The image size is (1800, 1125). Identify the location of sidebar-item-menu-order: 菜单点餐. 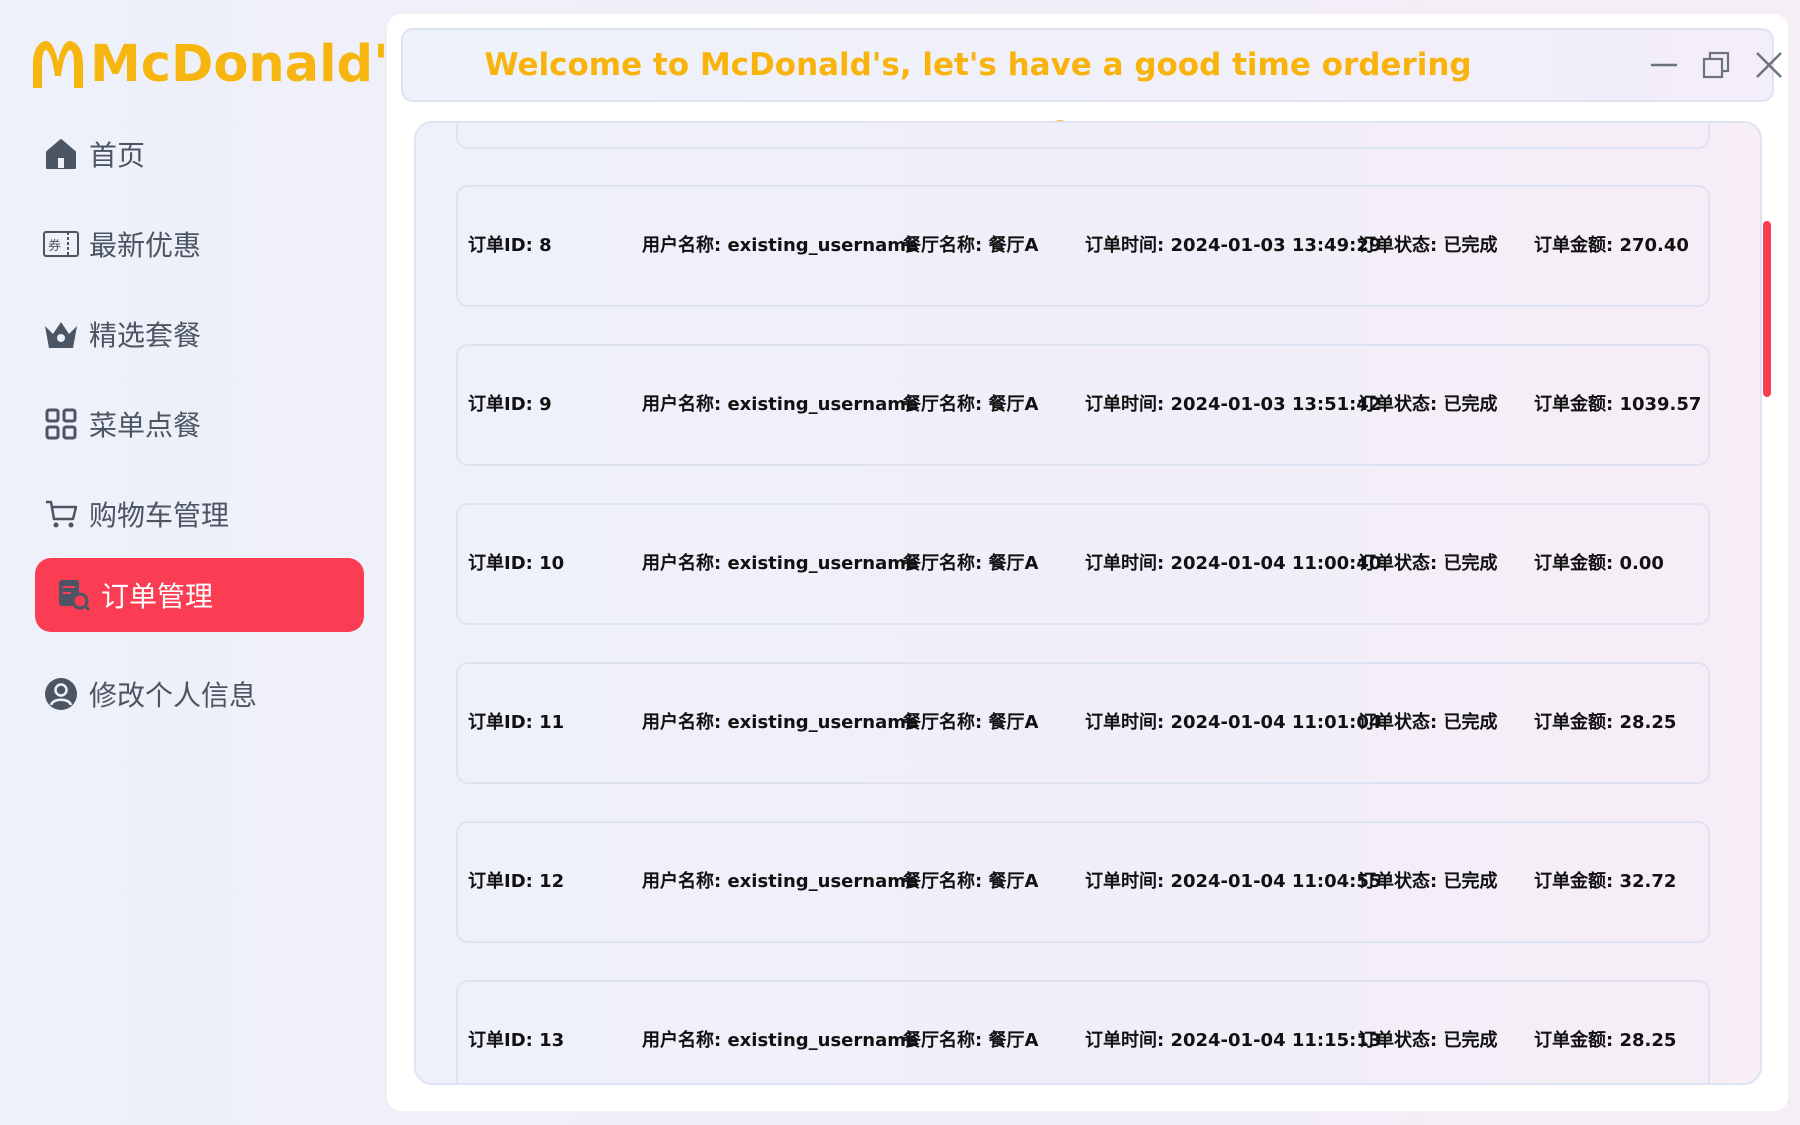
(200, 424).